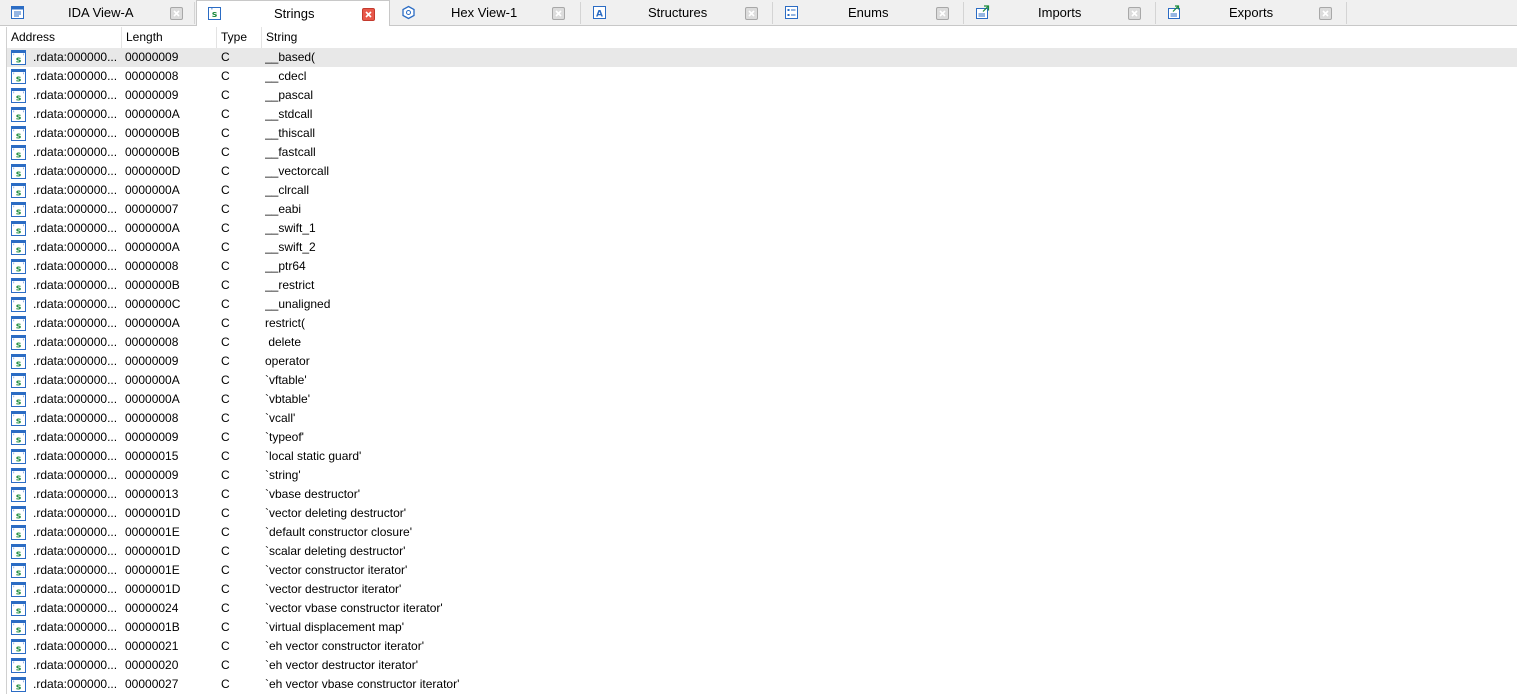  Describe the element at coordinates (1252, 13) in the screenshot. I see `tab-exports: Exports` at that location.